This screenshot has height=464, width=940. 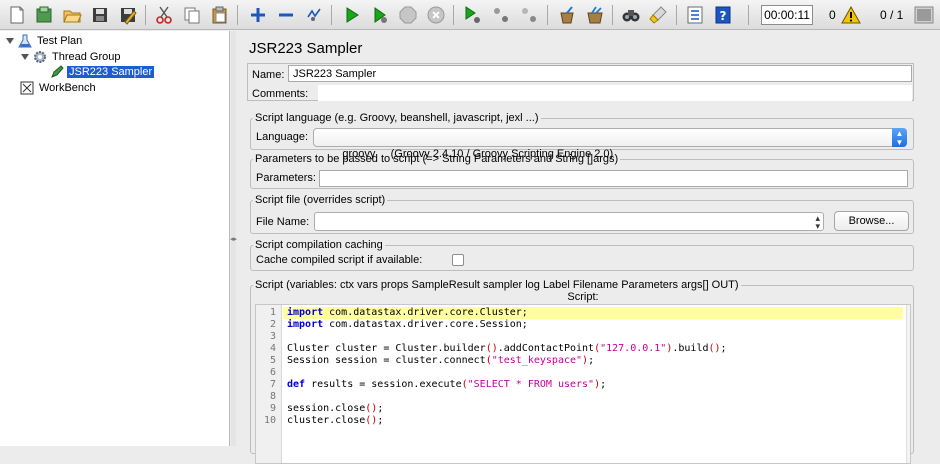 What do you see at coordinates (908, 384) in the screenshot?
I see `editor-scrollbar` at bounding box center [908, 384].